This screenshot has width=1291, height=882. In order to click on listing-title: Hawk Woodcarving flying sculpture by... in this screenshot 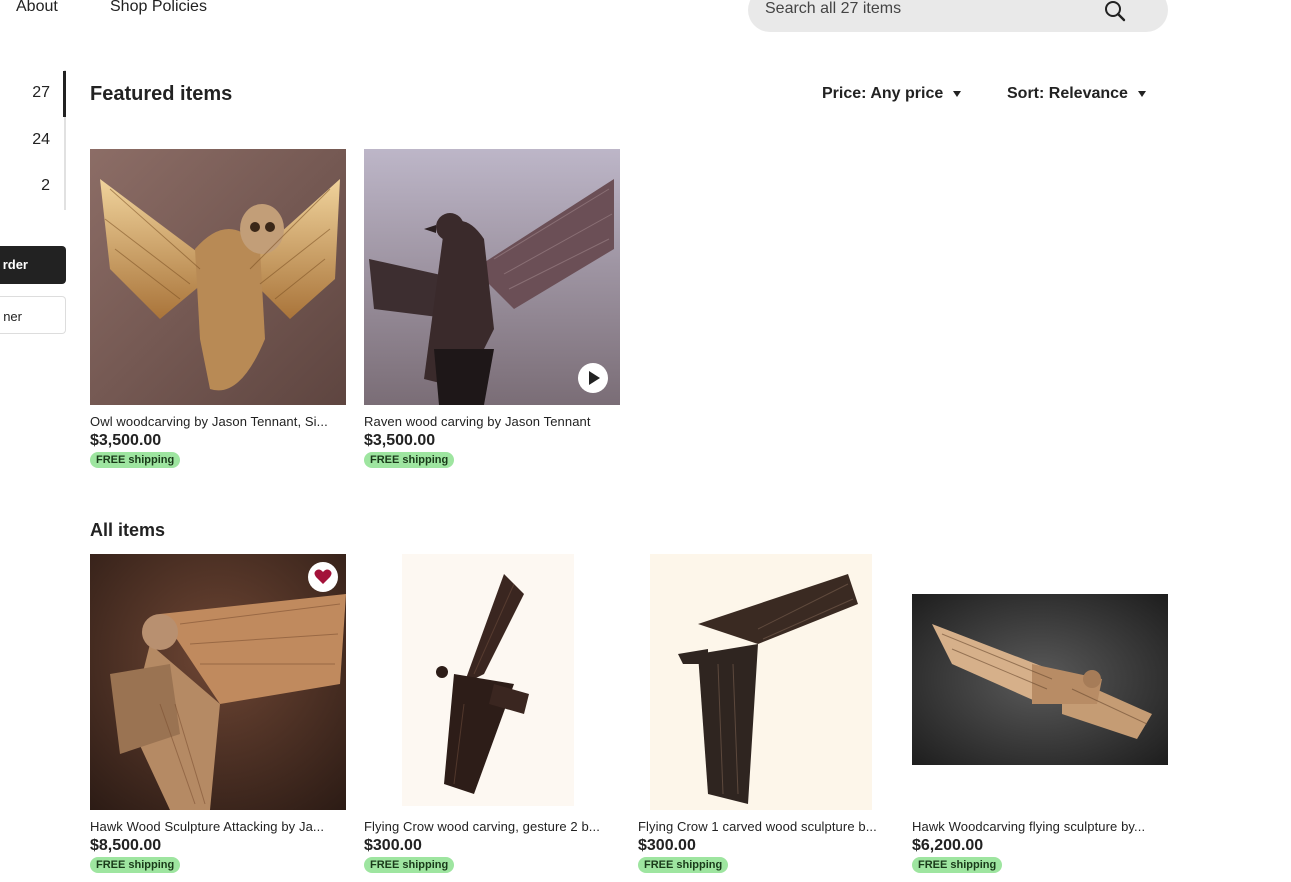, I will do `click(1040, 826)`.